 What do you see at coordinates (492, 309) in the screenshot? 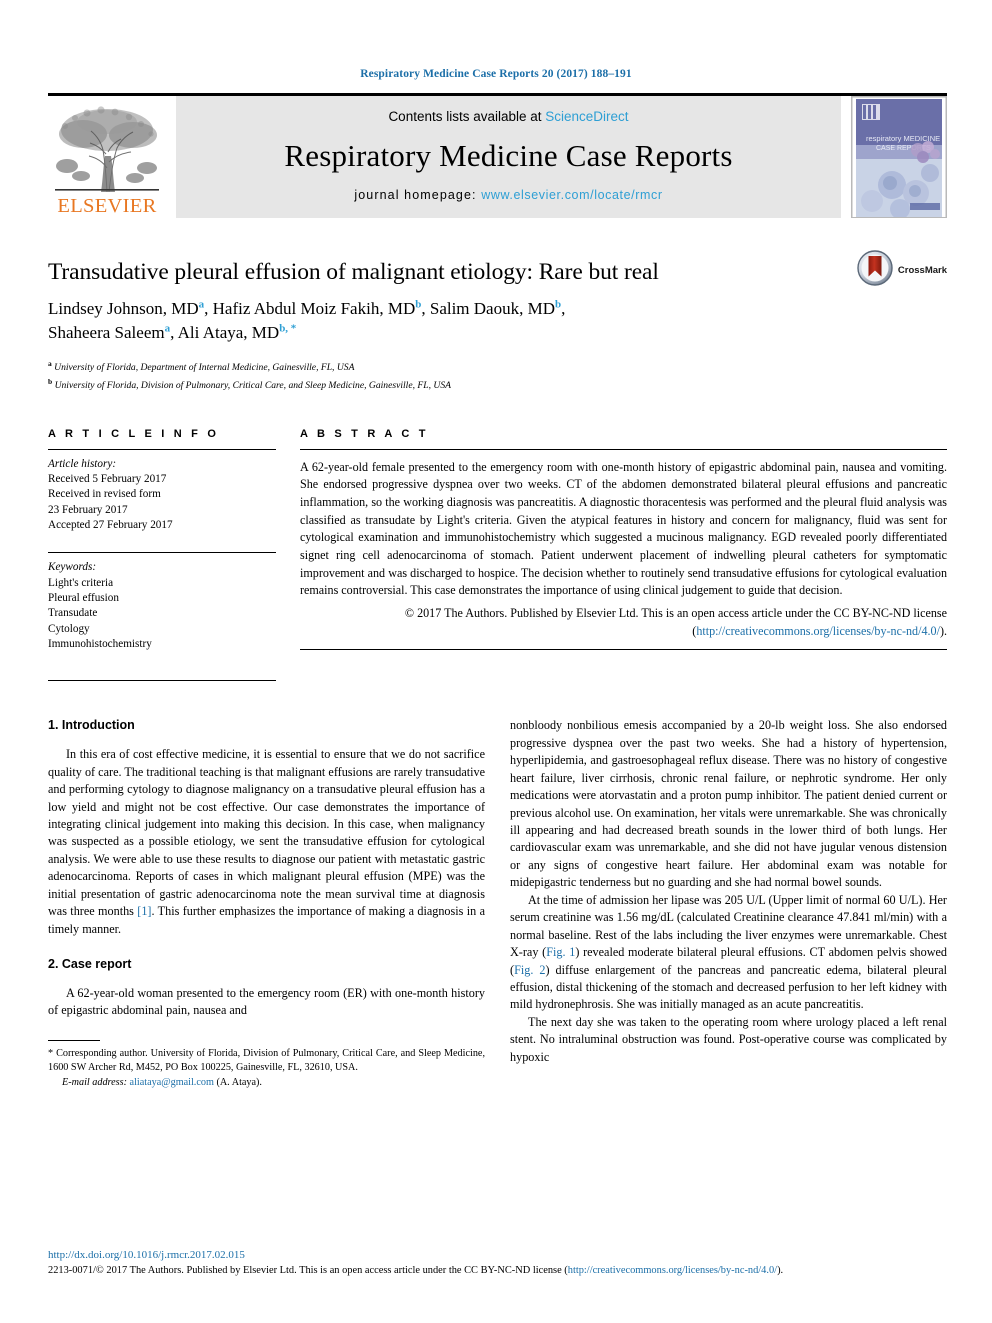
I see `author-name: Salim Daouk, MD` at bounding box center [492, 309].